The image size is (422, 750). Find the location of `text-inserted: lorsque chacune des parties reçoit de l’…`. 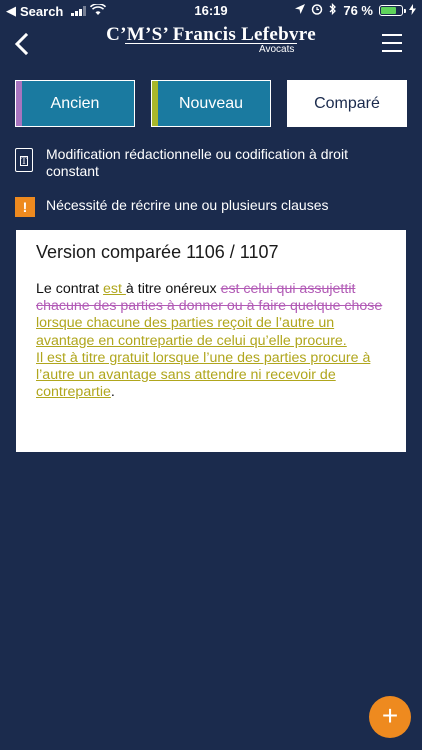

text-inserted: lorsque chacune des parties reçoit de l’… is located at coordinates (191, 332).